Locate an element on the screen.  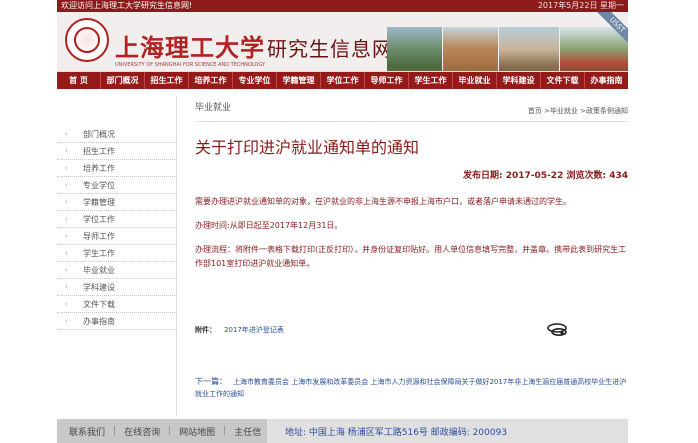
footer-link: 主任信 is located at coordinates (247, 431).